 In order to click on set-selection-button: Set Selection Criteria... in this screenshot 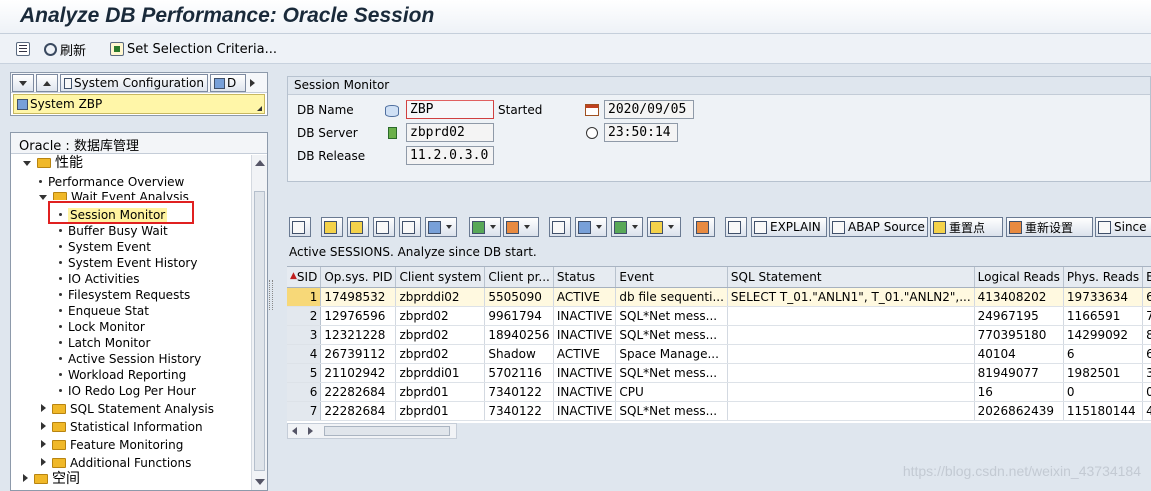, I will do `click(193, 49)`.